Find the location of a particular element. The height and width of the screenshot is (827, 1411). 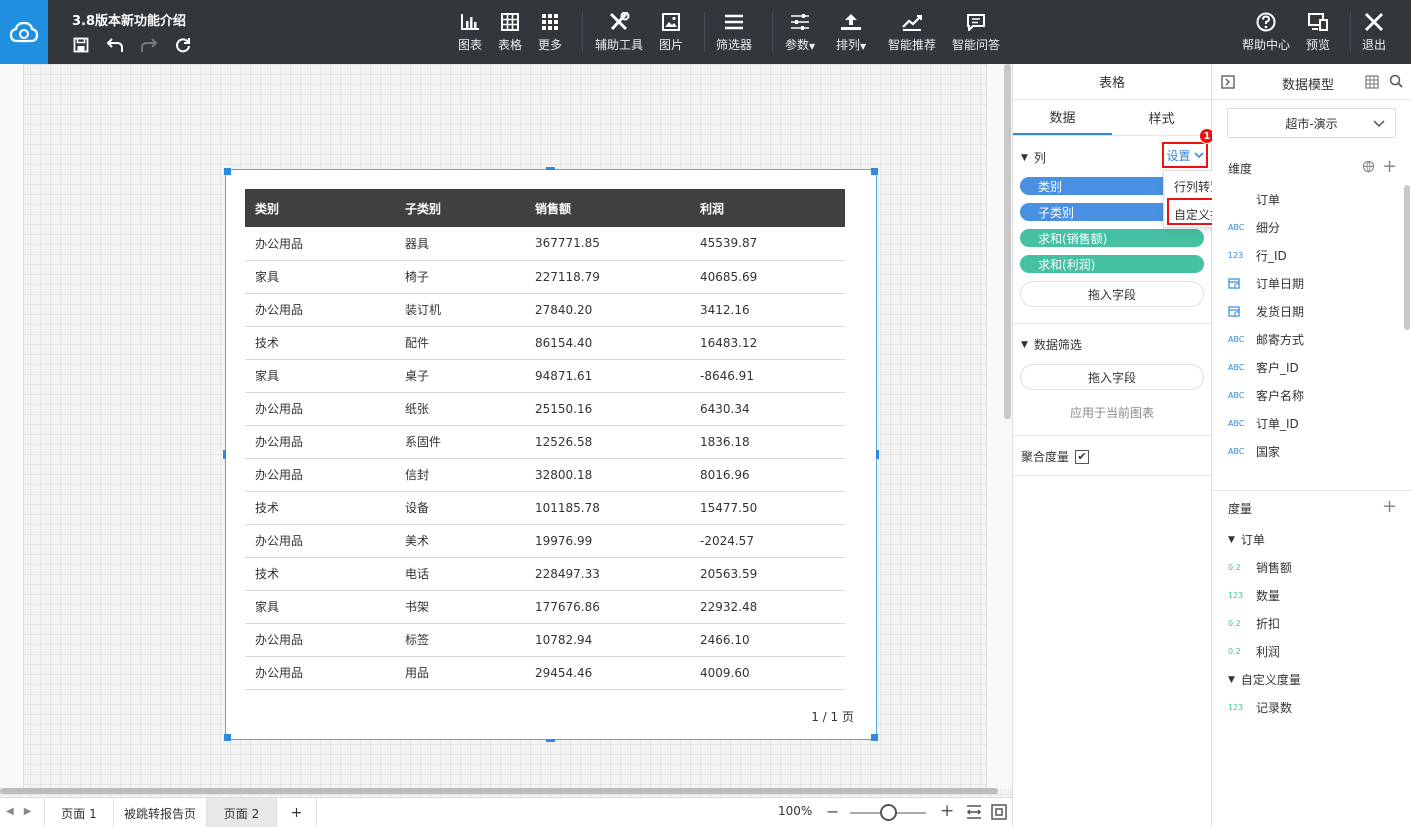

arrange-tool: 排列▼ is located at coordinates (851, 33).